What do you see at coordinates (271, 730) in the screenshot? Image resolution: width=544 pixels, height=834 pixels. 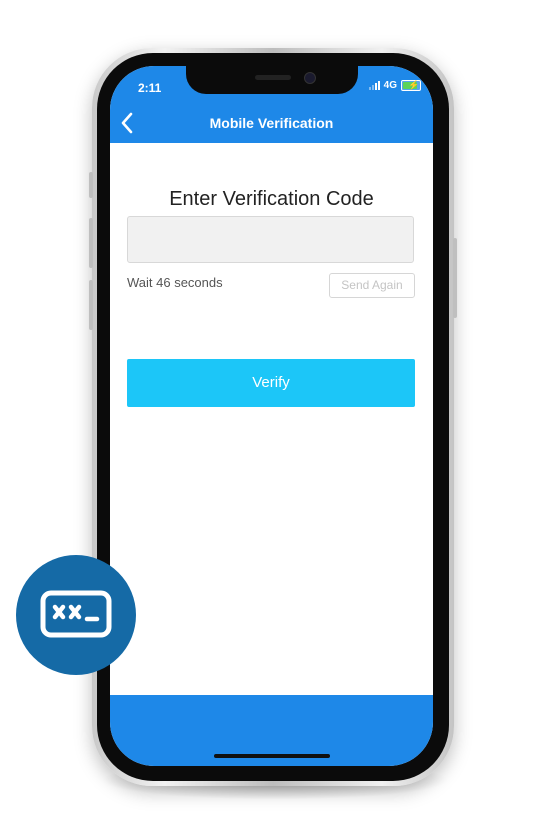 I see `bottom-bar` at bounding box center [271, 730].